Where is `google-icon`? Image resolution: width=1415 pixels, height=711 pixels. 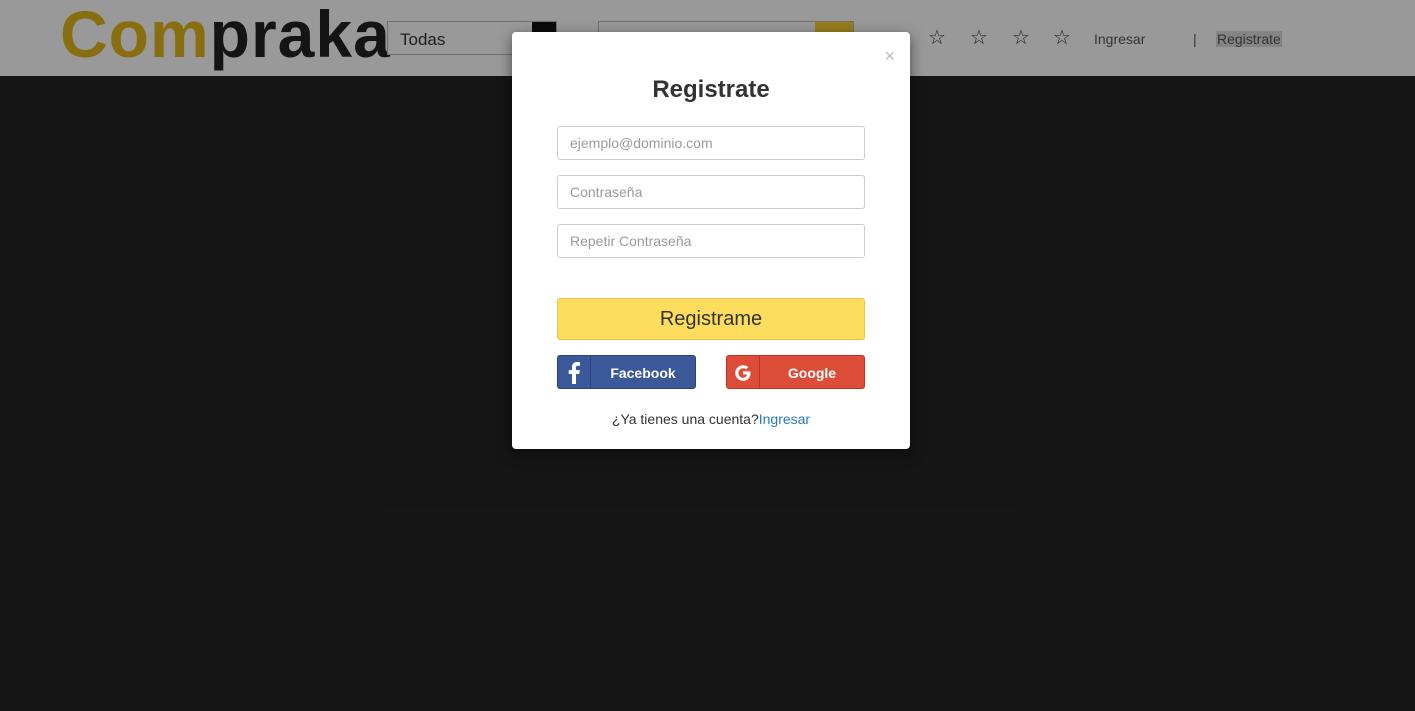 google-icon is located at coordinates (743, 372).